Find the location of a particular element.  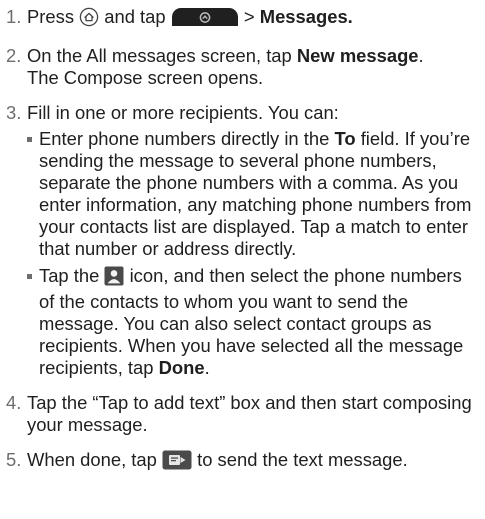

step-text: When done, tap to send the text message. is located at coordinates (252, 462).